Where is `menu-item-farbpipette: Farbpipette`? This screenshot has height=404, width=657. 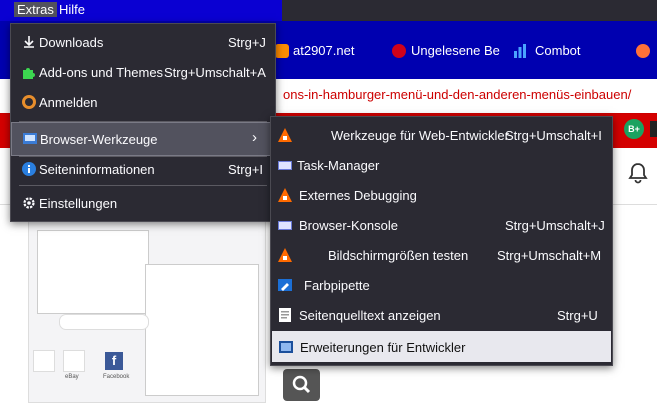 menu-item-farbpipette: Farbpipette is located at coordinates (441, 285).